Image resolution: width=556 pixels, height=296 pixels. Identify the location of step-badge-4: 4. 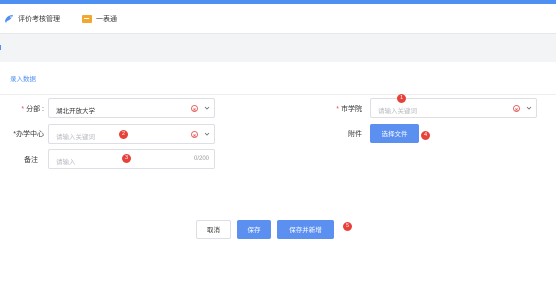
(425, 135).